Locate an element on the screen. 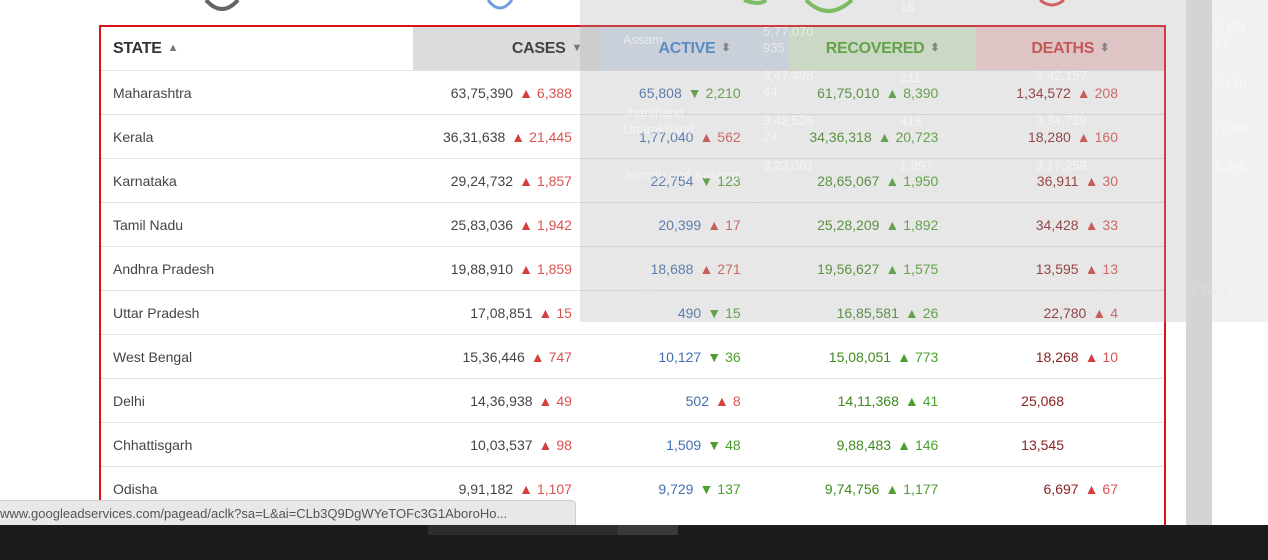 The height and width of the screenshot is (560, 1268). recovered-cell: 16,85,581 ▲ 26 is located at coordinates (883, 313).